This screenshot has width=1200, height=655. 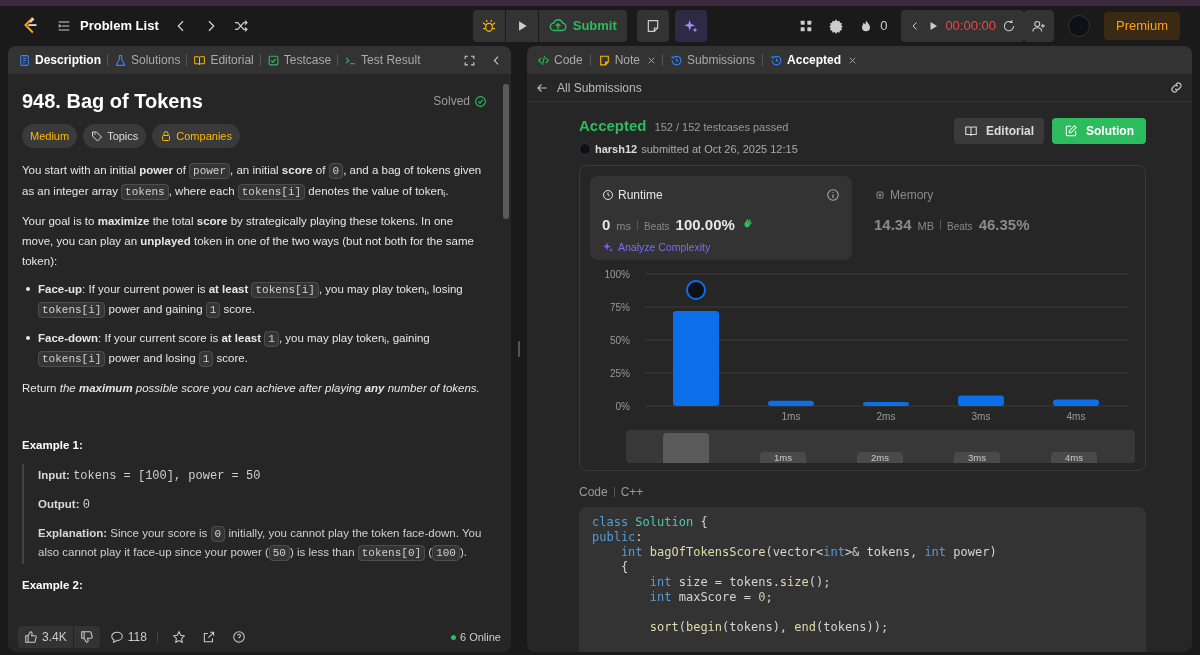 I want to click on code-label: Code, so click(x=593, y=492).